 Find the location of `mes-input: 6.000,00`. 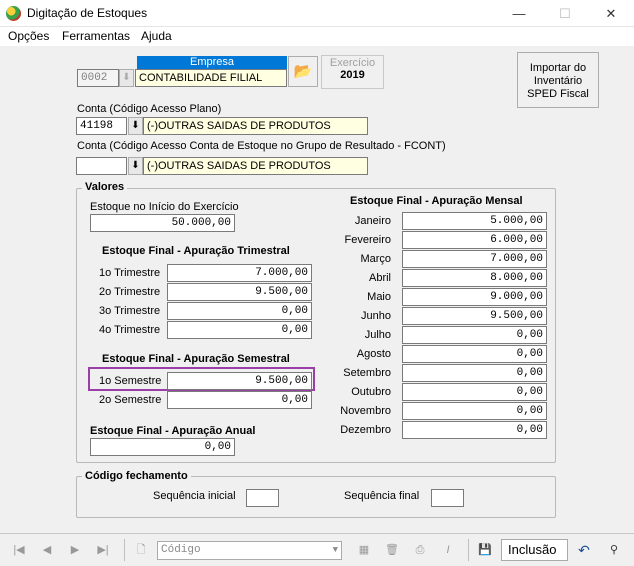

mes-input: 6.000,00 is located at coordinates (474, 240).